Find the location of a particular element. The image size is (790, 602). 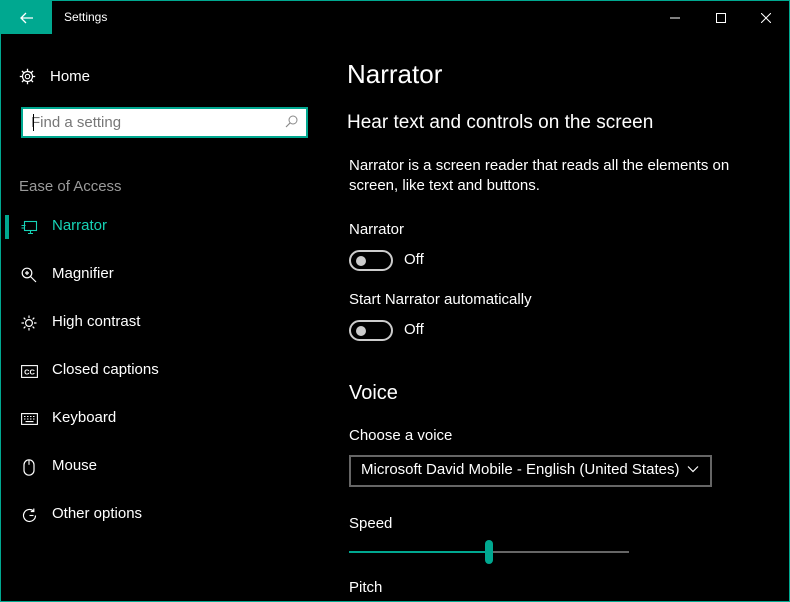

text-cursor is located at coordinates (33, 122).